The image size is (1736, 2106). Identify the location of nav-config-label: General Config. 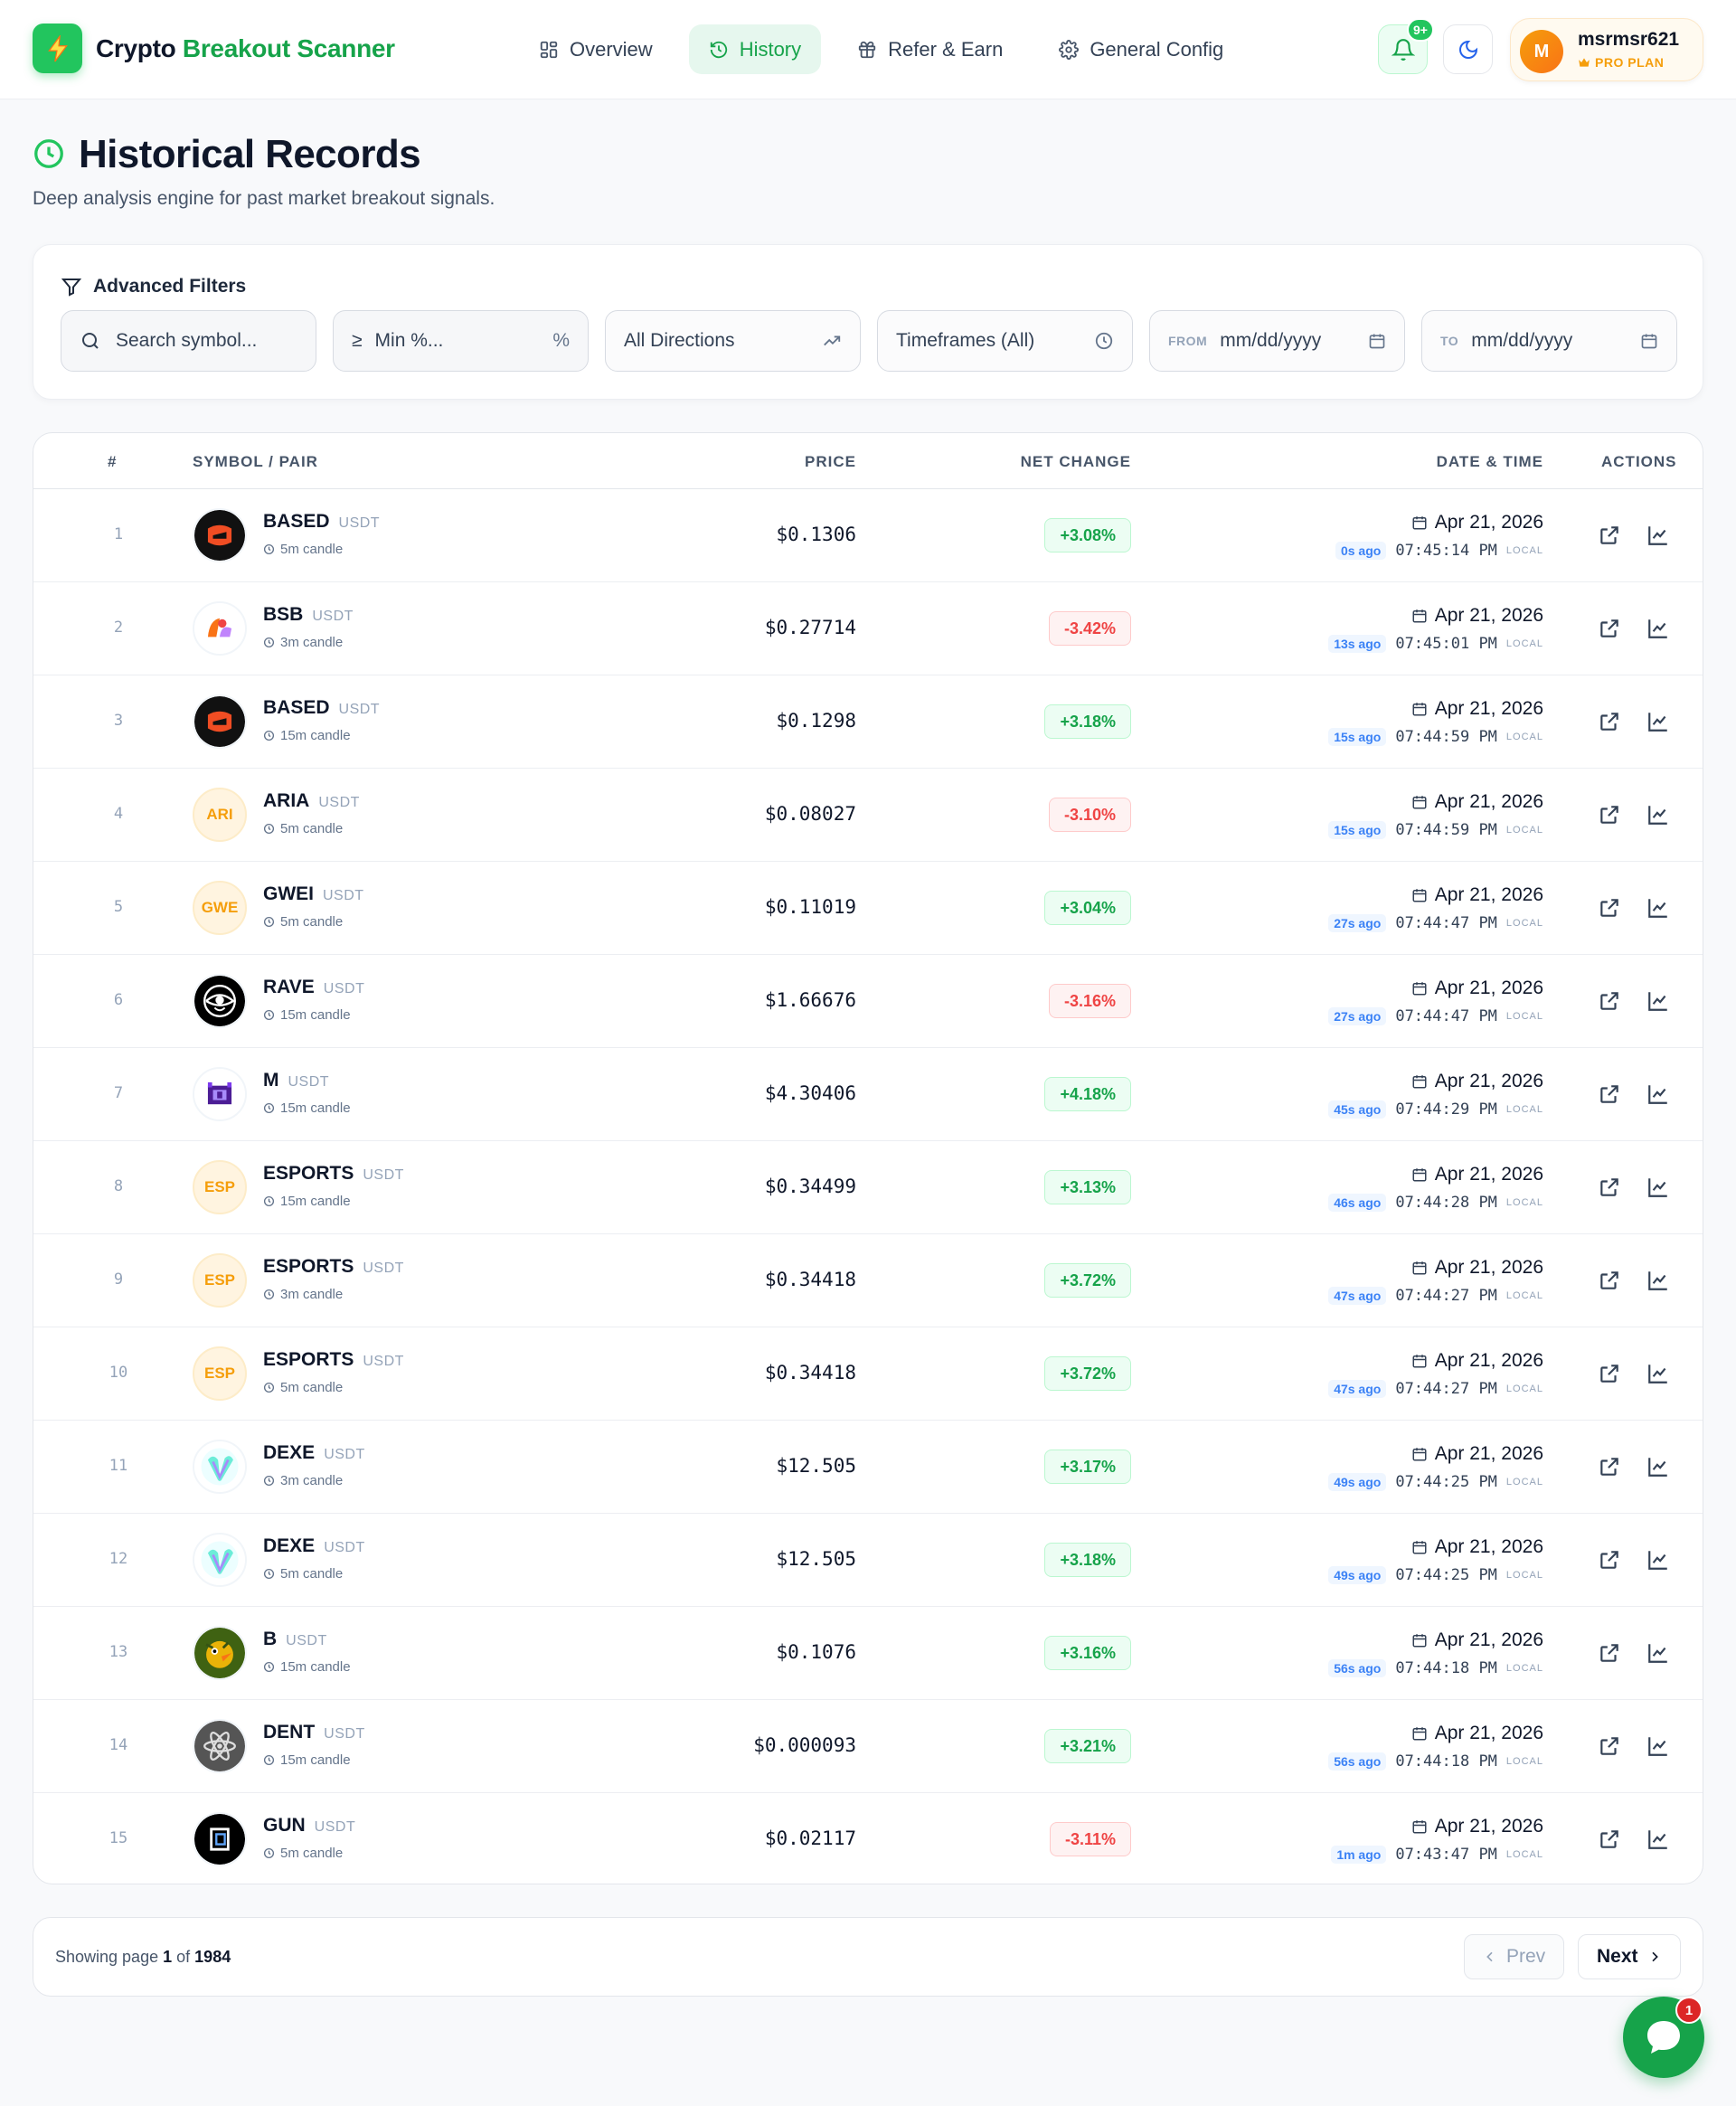
(1157, 49).